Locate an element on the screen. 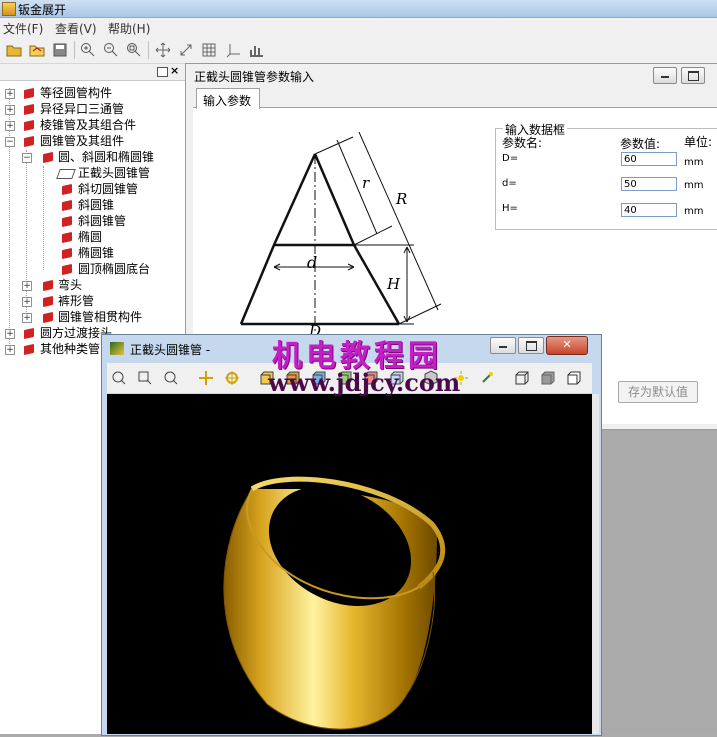 The image size is (717, 737). viewer-minimize-button is located at coordinates (503, 345).